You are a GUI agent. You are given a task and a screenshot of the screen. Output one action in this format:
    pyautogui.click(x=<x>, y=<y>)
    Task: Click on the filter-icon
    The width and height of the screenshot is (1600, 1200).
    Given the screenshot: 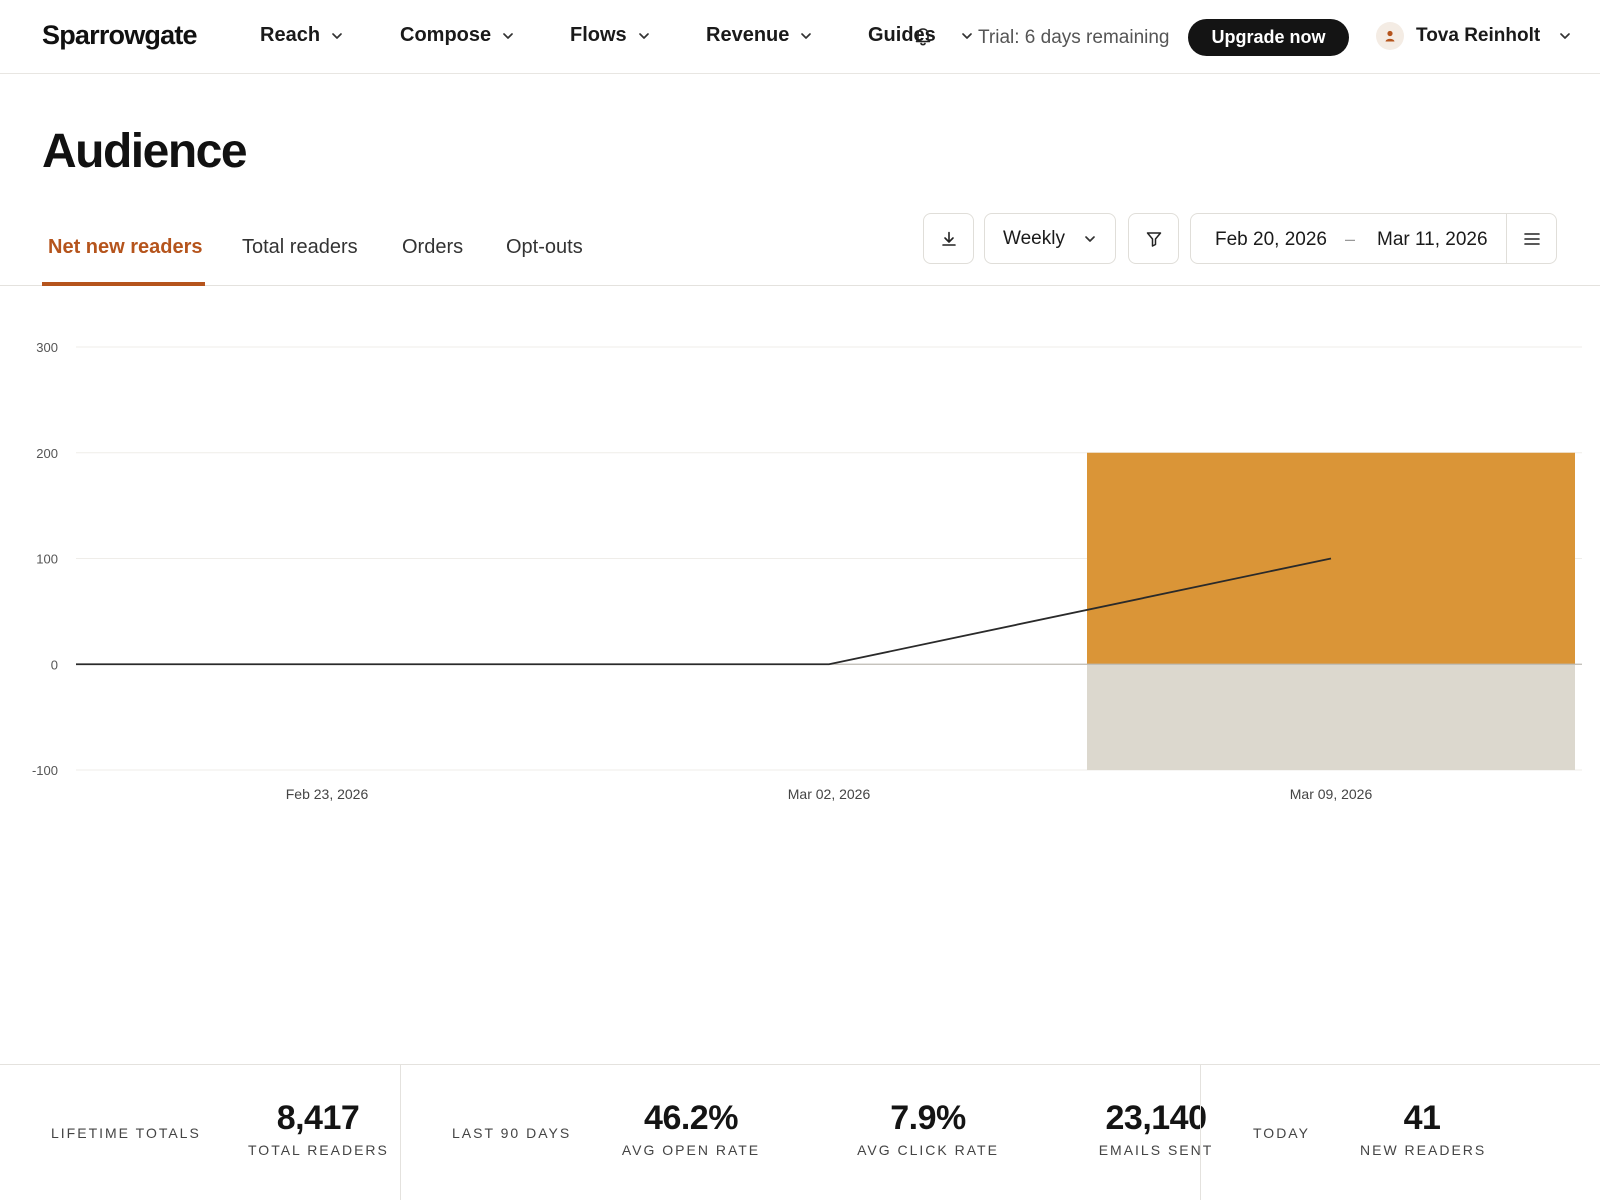 What is the action you would take?
    pyautogui.click(x=1153, y=239)
    